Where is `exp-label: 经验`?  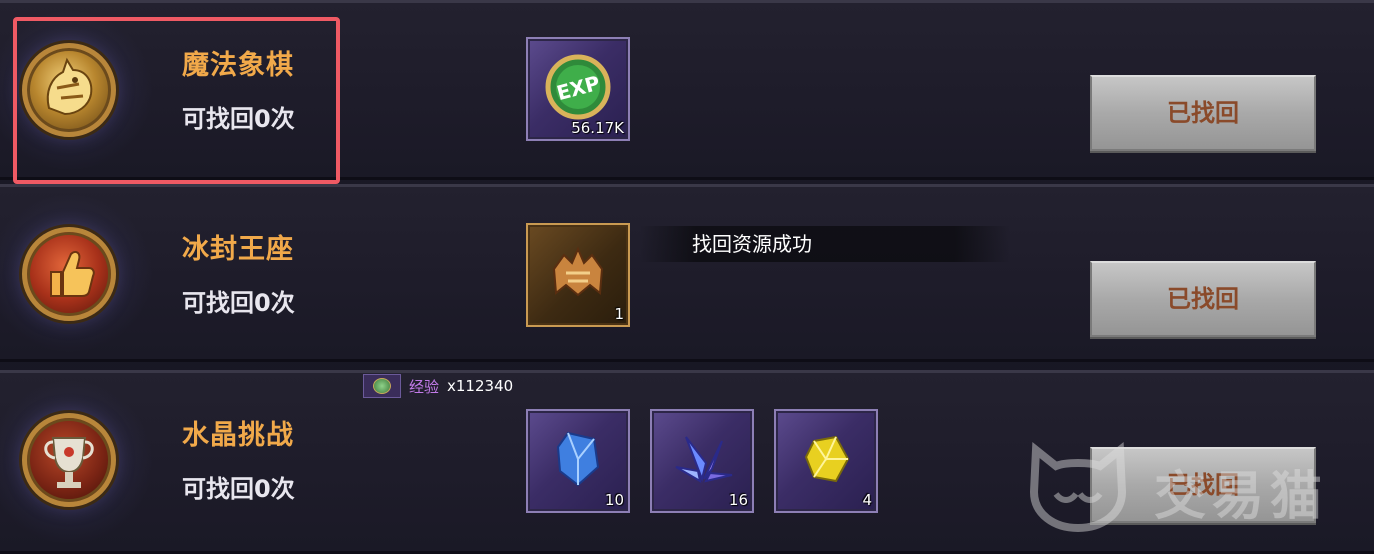
exp-label: 经验 is located at coordinates (424, 386).